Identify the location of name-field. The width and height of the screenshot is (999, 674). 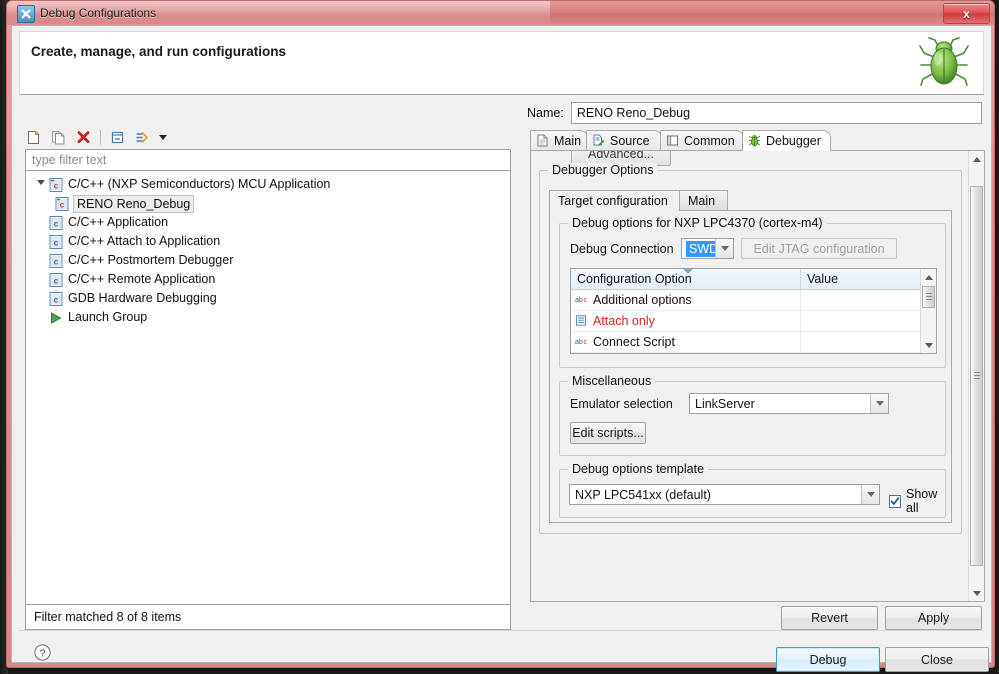
(776, 113).